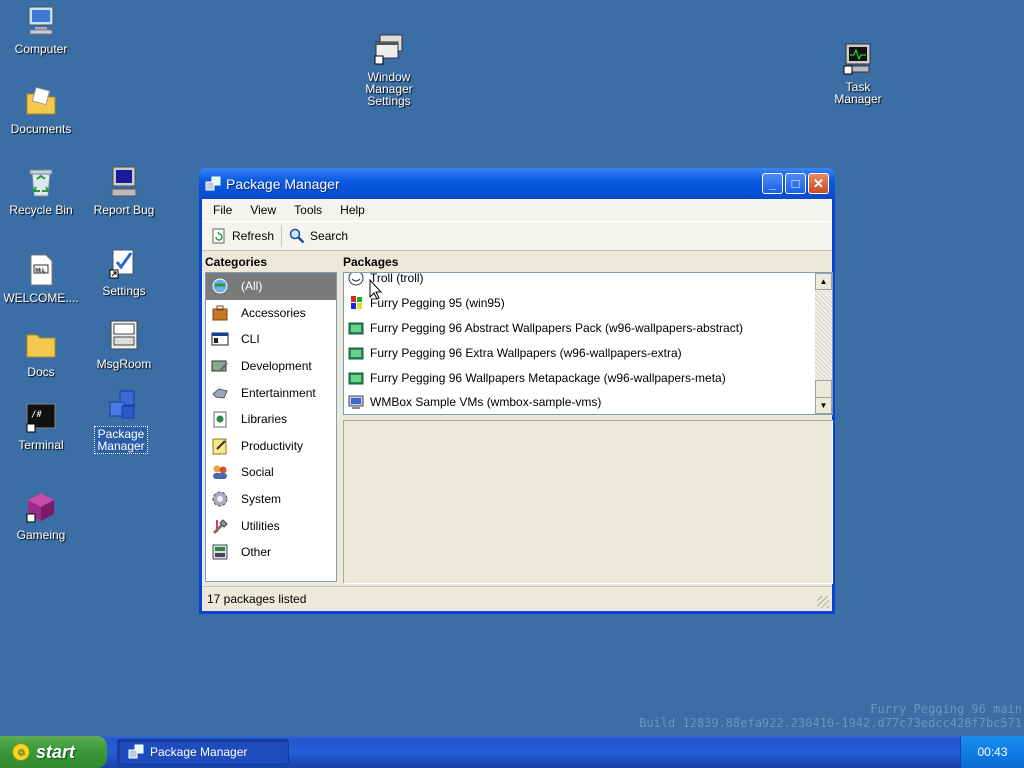 The image size is (1024, 768). What do you see at coordinates (283, 183) in the screenshot?
I see `window-title: Package Manager` at bounding box center [283, 183].